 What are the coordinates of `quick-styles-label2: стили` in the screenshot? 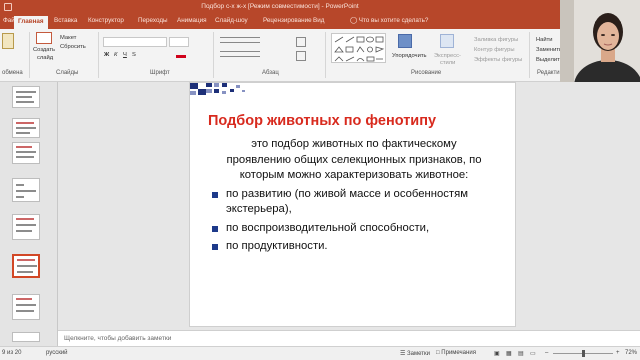 It's located at (447, 63).